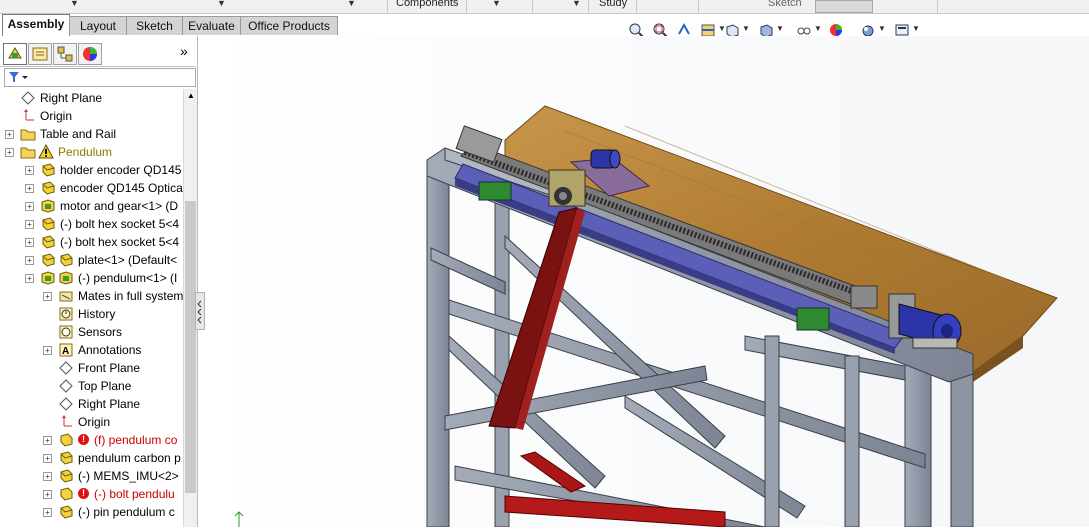 Image resolution: width=1089 pixels, height=530 pixels. What do you see at coordinates (83, 493) in the screenshot?
I see `error-badge-icon: !` at bounding box center [83, 493].